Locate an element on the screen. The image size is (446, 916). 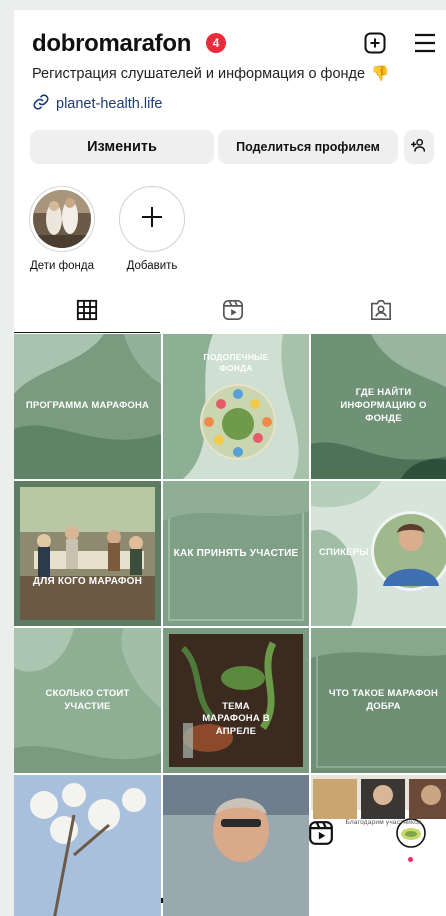
post-title: ГДЕ НАЙТИ ИНФОРМАЦИЮ О ФОНДЕ is located at coordinates (383, 405).